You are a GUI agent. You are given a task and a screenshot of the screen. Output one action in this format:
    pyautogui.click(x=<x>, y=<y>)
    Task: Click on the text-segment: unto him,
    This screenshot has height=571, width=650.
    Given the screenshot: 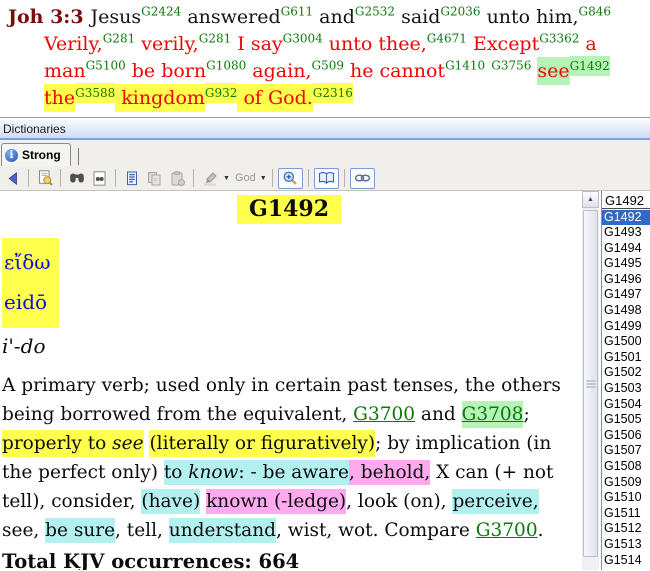 What is the action you would take?
    pyautogui.click(x=529, y=17)
    